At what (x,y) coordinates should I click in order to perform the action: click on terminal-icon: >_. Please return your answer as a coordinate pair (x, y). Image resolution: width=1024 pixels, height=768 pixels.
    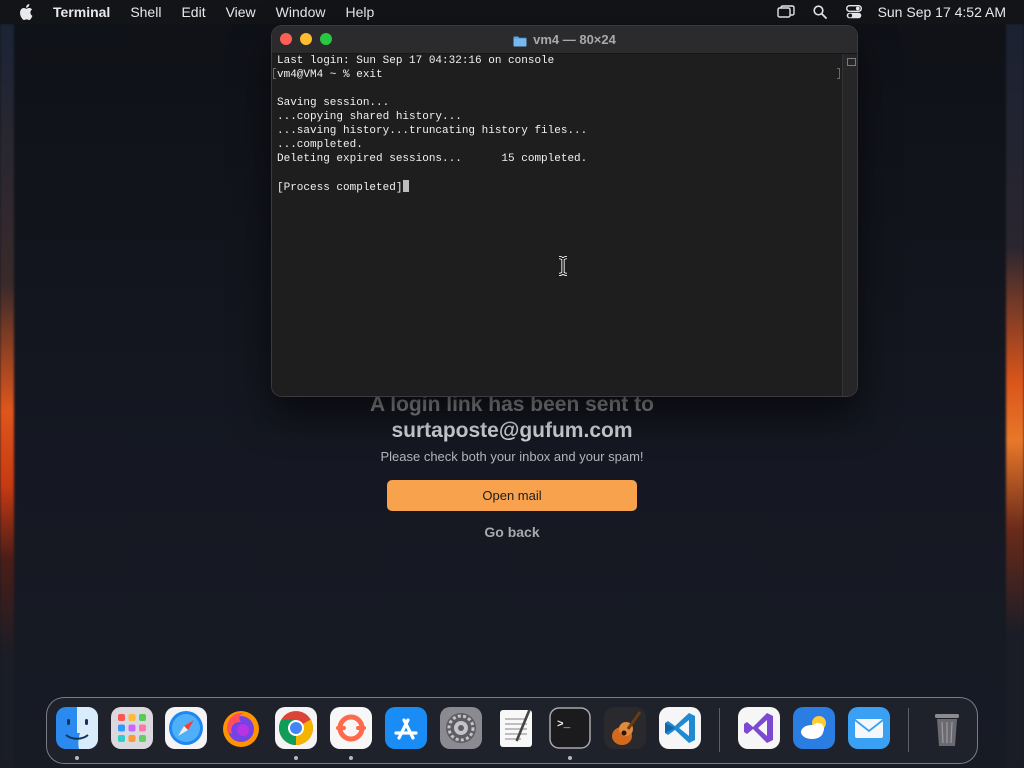
    Looking at the image, I should click on (570, 728).